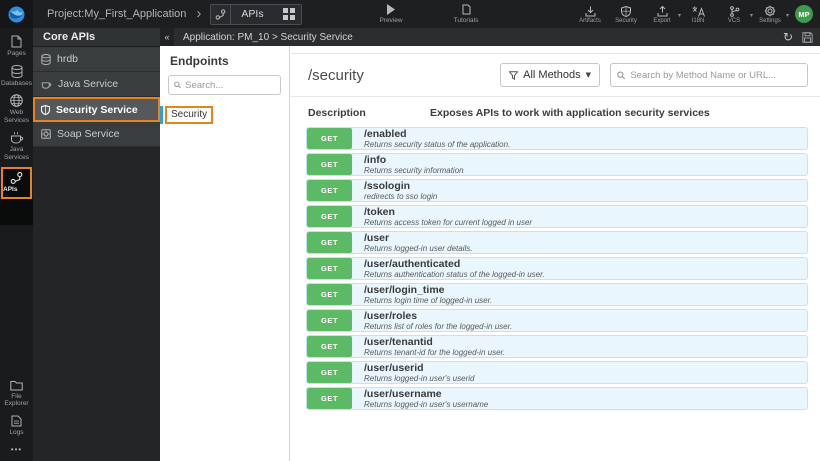 This screenshot has height=461, width=820. What do you see at coordinates (377, 237) in the screenshot?
I see `endpoint-path: /user` at bounding box center [377, 237].